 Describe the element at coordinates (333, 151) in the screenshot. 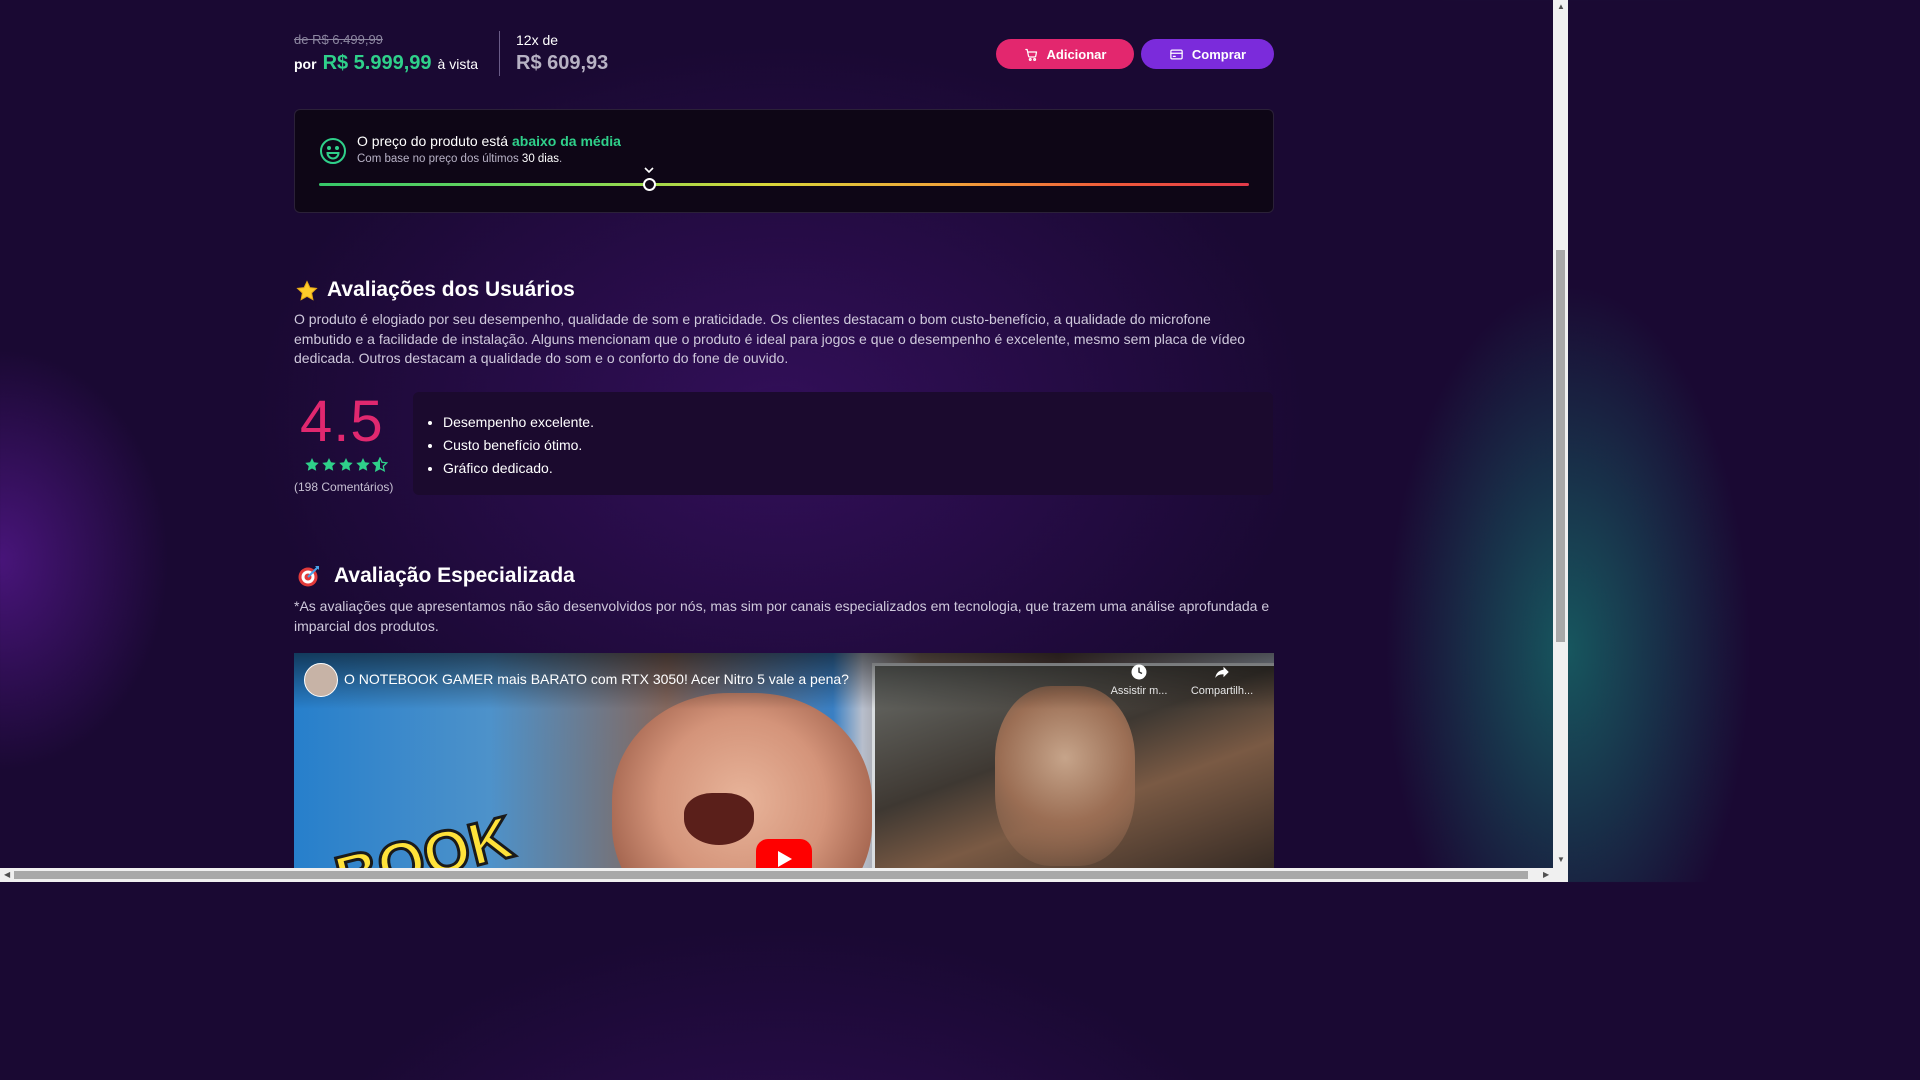

I see `smile-icon` at that location.